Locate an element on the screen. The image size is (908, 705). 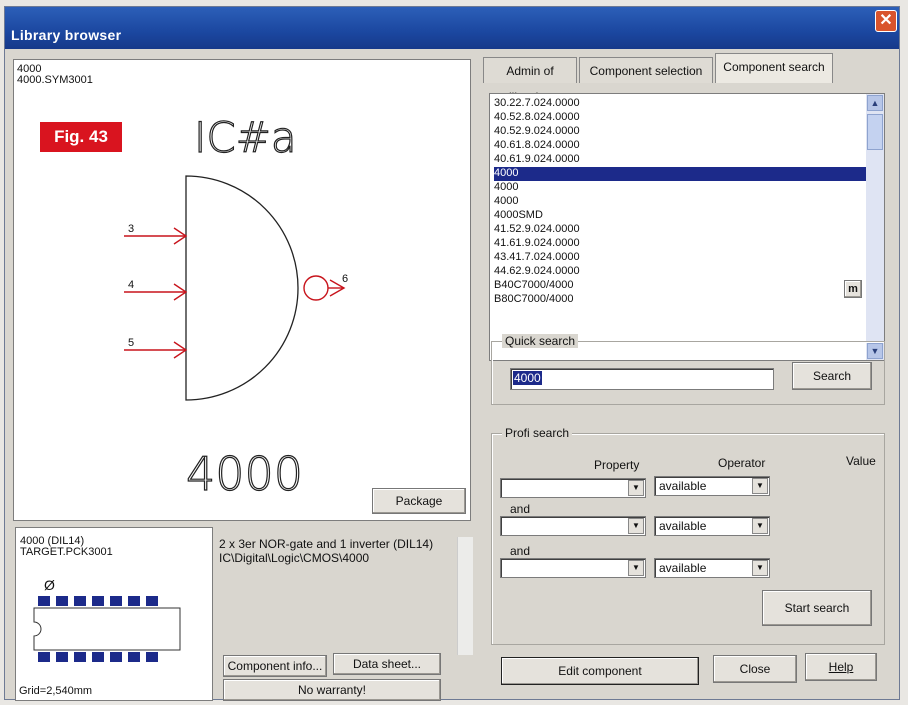
package-pads-bottom is located at coordinates (98, 657).